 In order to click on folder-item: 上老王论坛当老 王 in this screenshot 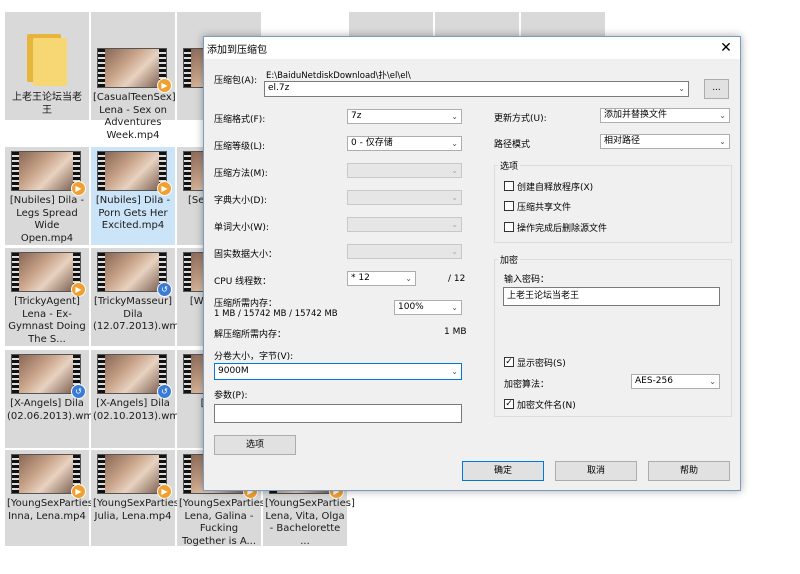, I will do `click(47, 66)`.